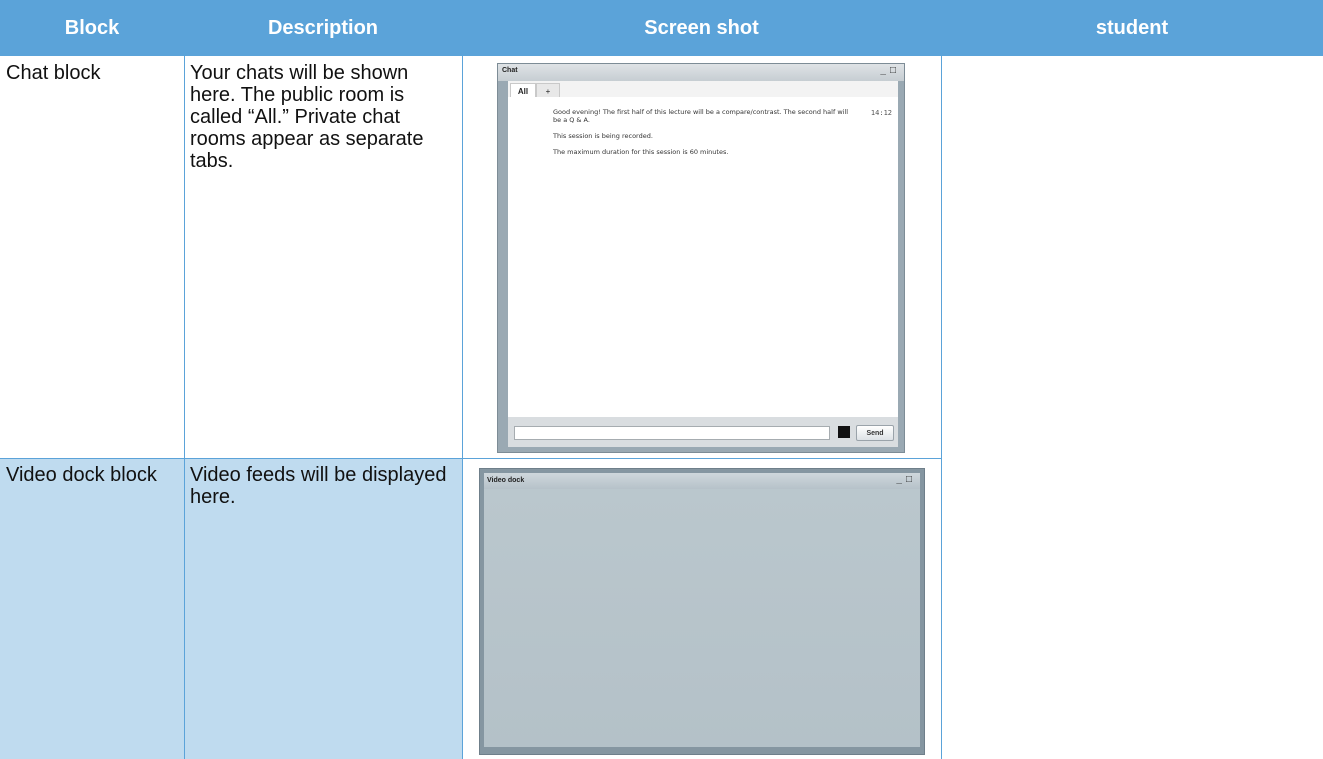 The height and width of the screenshot is (759, 1323). What do you see at coordinates (702, 618) in the screenshot?
I see `video-feed-area` at bounding box center [702, 618].